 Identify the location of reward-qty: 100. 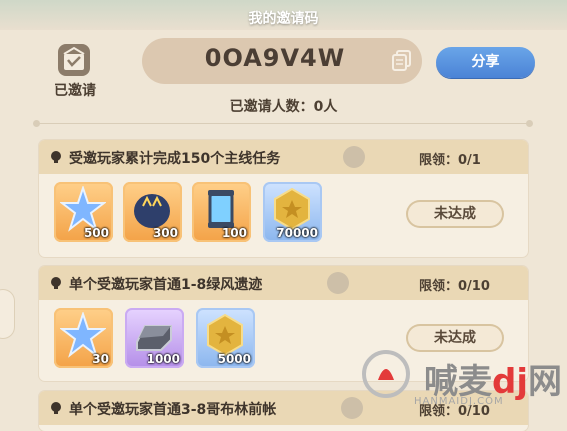
(234, 233).